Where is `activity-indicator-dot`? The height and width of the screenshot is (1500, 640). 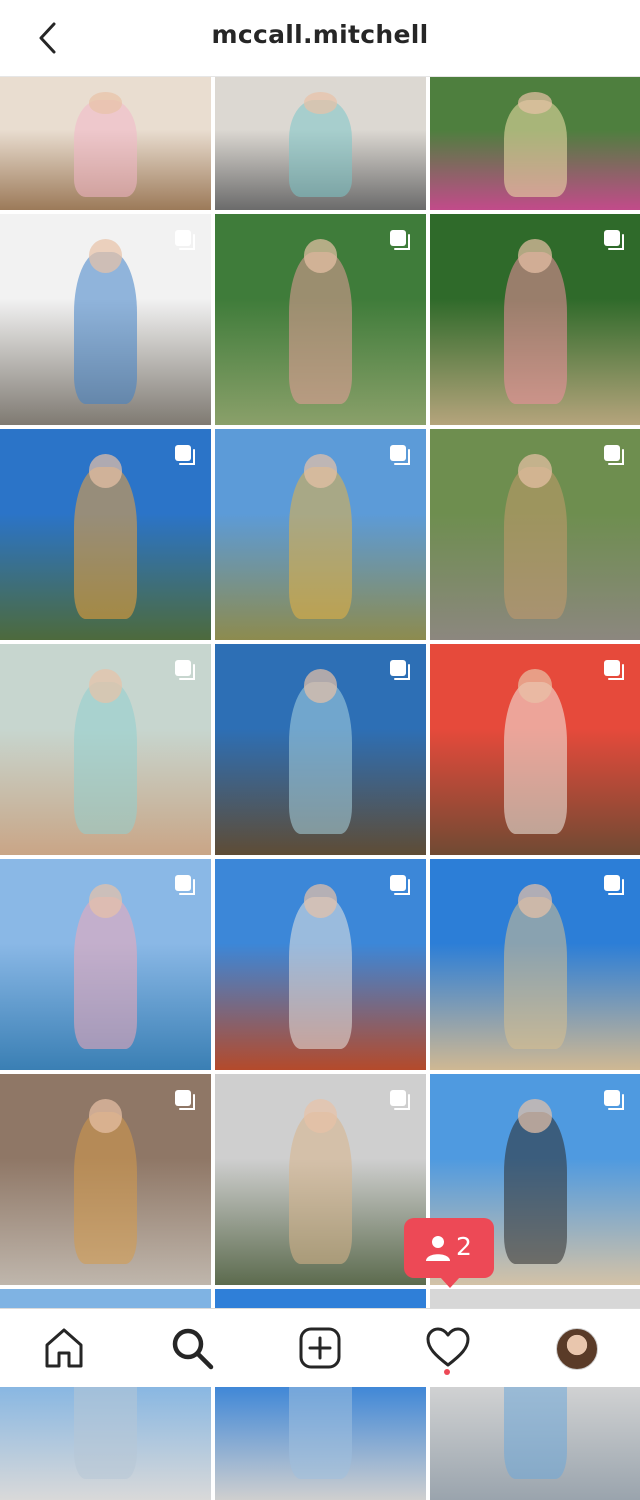 activity-indicator-dot is located at coordinates (447, 1372).